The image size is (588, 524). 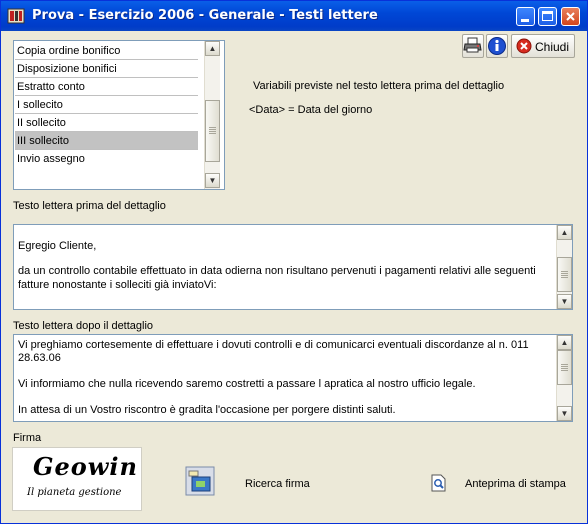 What do you see at coordinates (552, 47) in the screenshot?
I see `chiudi-label: Chiudi` at bounding box center [552, 47].